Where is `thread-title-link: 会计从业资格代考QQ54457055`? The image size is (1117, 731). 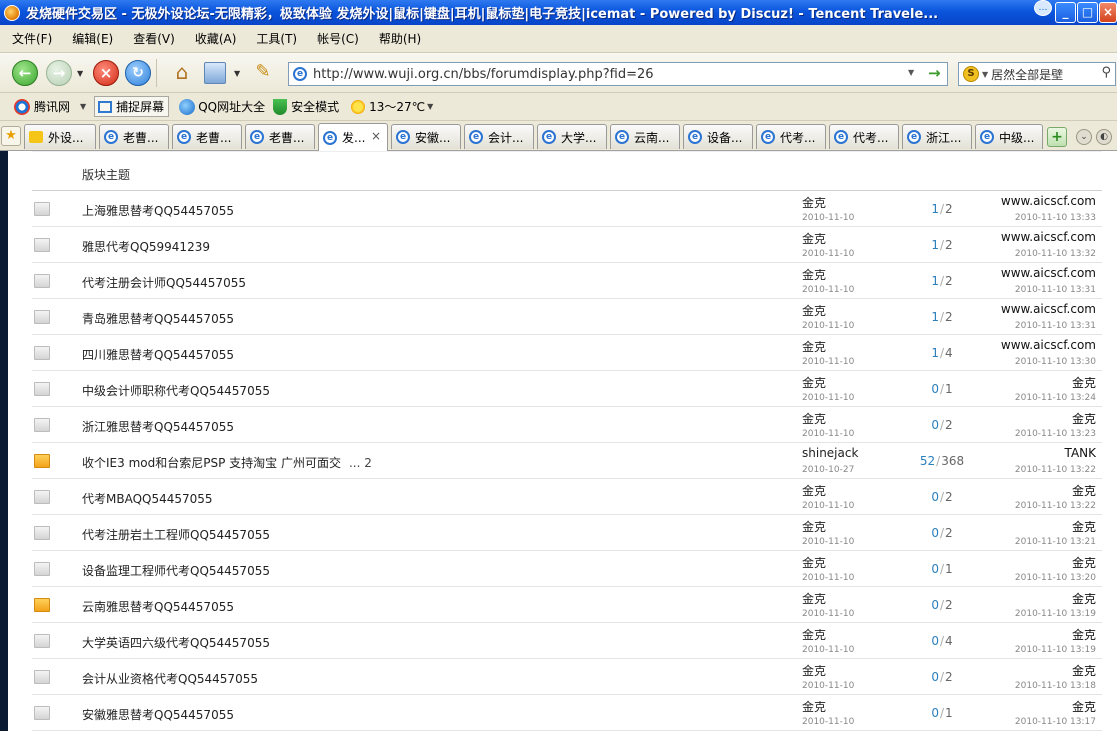 thread-title-link: 会计从业资格代考QQ54457055 is located at coordinates (170, 679).